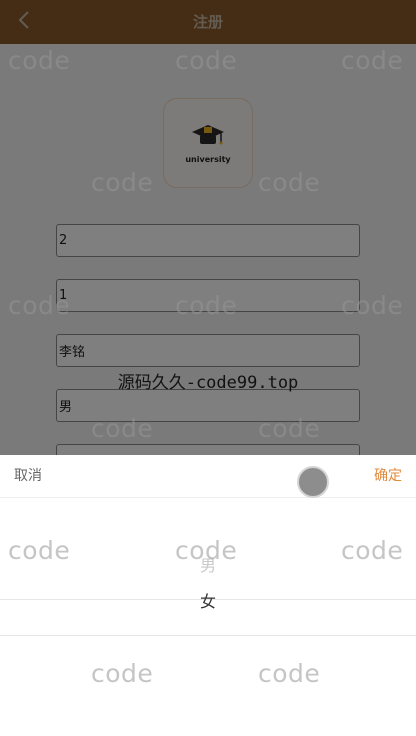 The width and height of the screenshot is (416, 736). I want to click on picker-option-female: 女, so click(208, 600).